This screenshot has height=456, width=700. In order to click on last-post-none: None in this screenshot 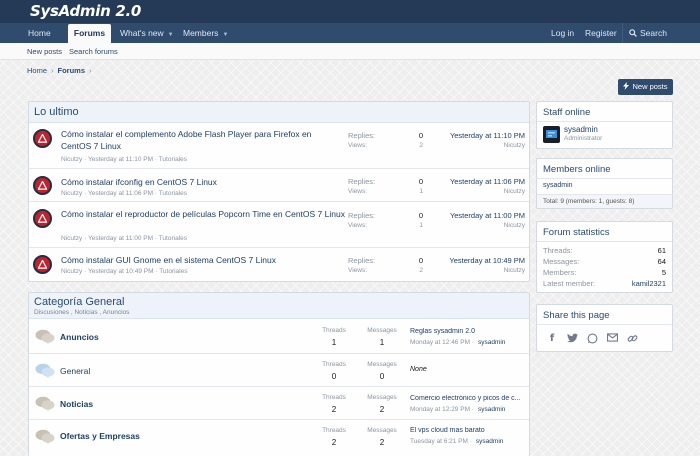, I will do `click(418, 369)`.